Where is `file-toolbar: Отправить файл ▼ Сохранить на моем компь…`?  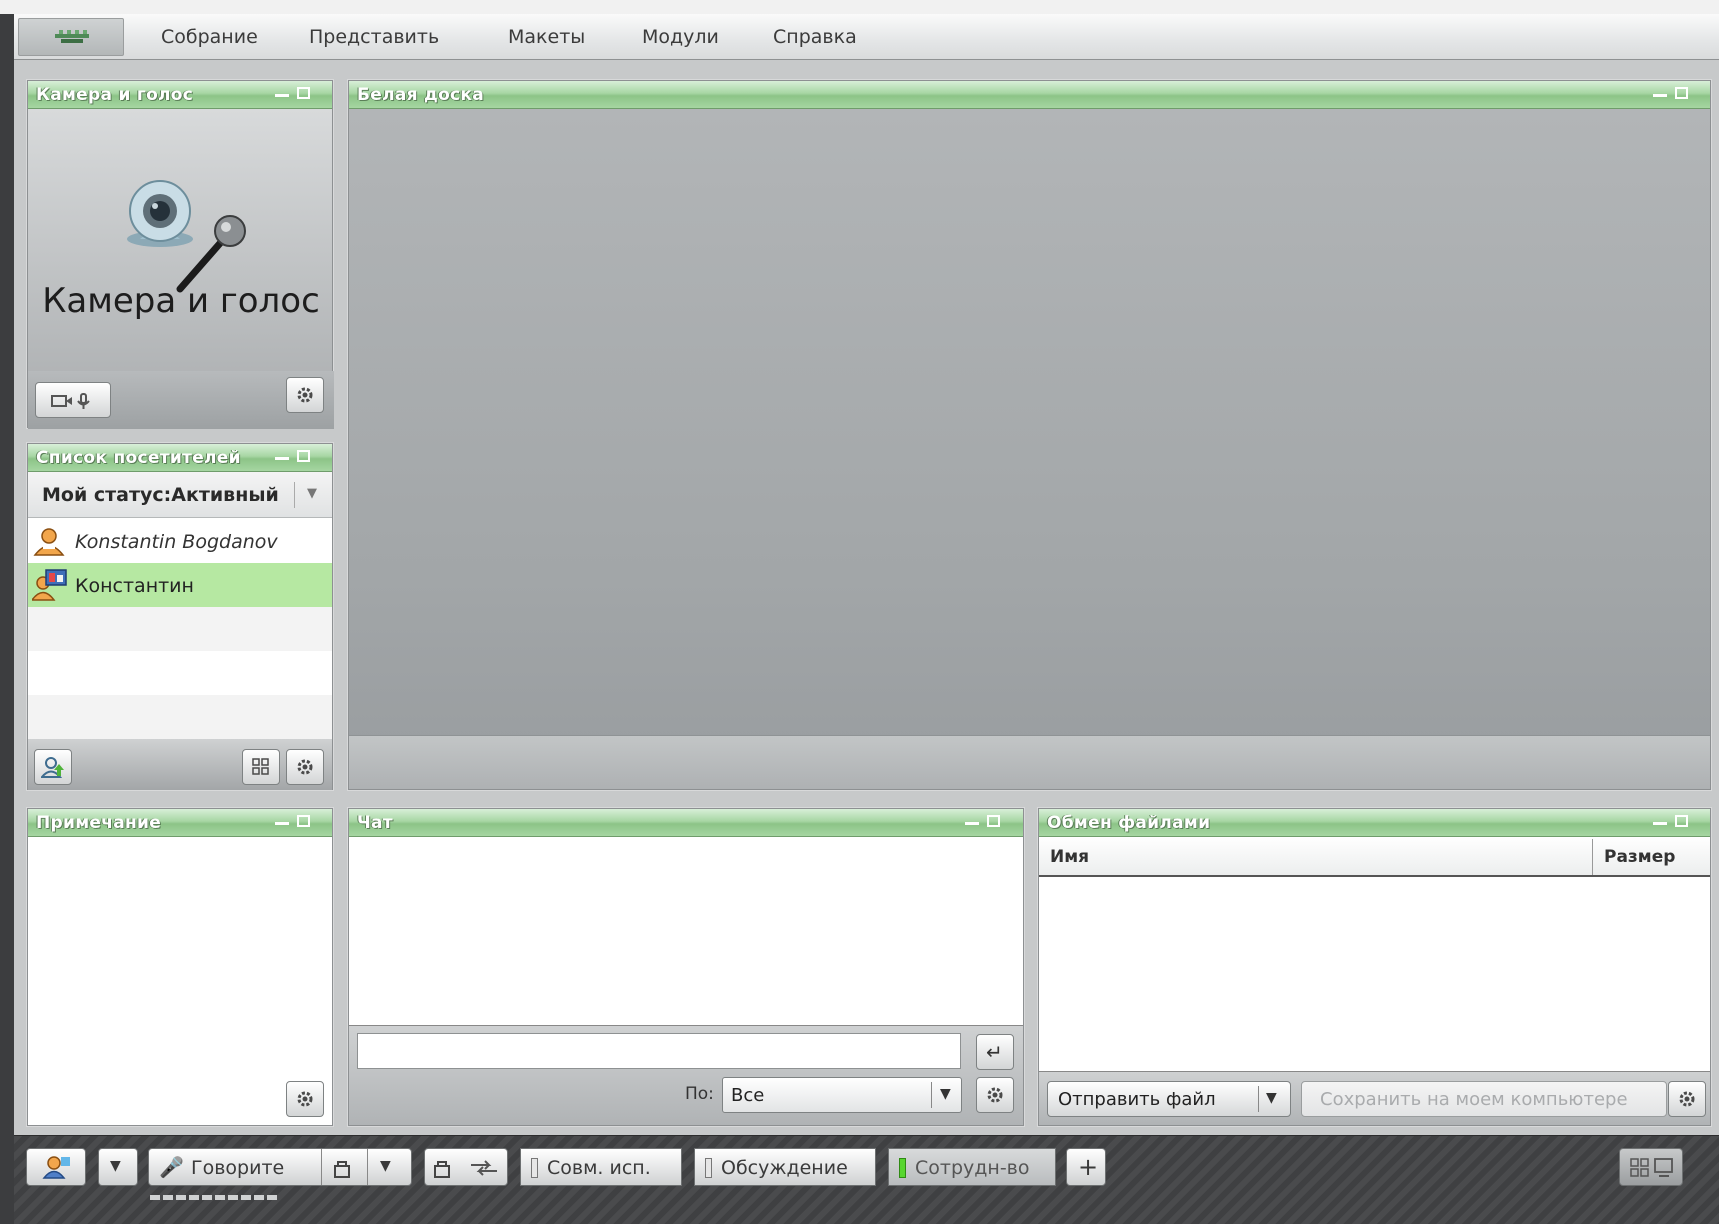
file-toolbar: Отправить файл ▼ Сохранить на моем компь… is located at coordinates (1374, 1098).